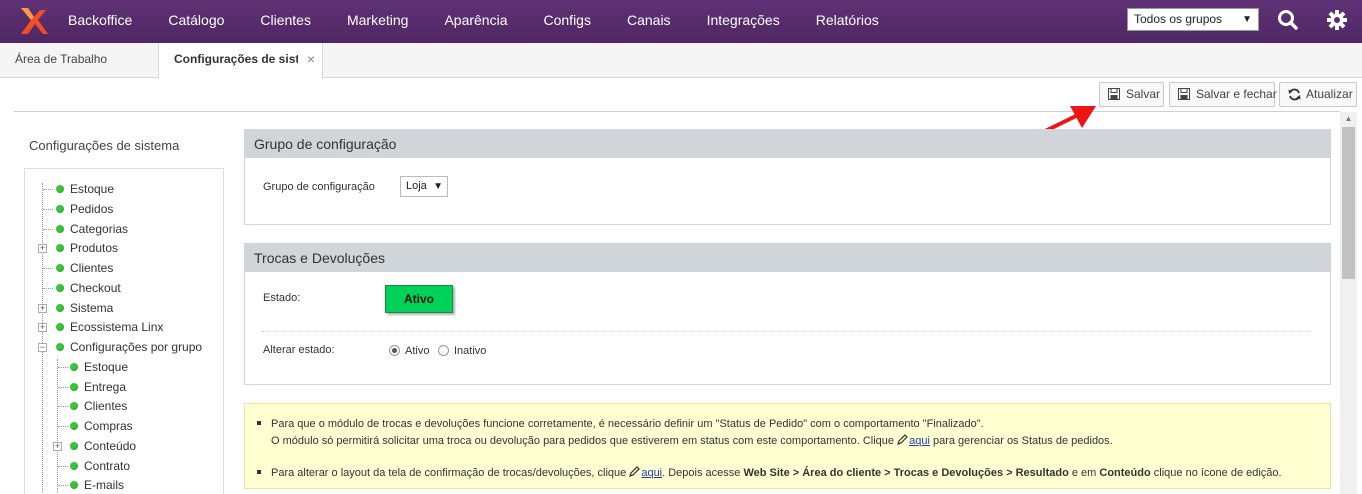 Image resolution: width=1362 pixels, height=494 pixels. What do you see at coordinates (416, 186) in the screenshot?
I see `config-group-value: Loja` at bounding box center [416, 186].